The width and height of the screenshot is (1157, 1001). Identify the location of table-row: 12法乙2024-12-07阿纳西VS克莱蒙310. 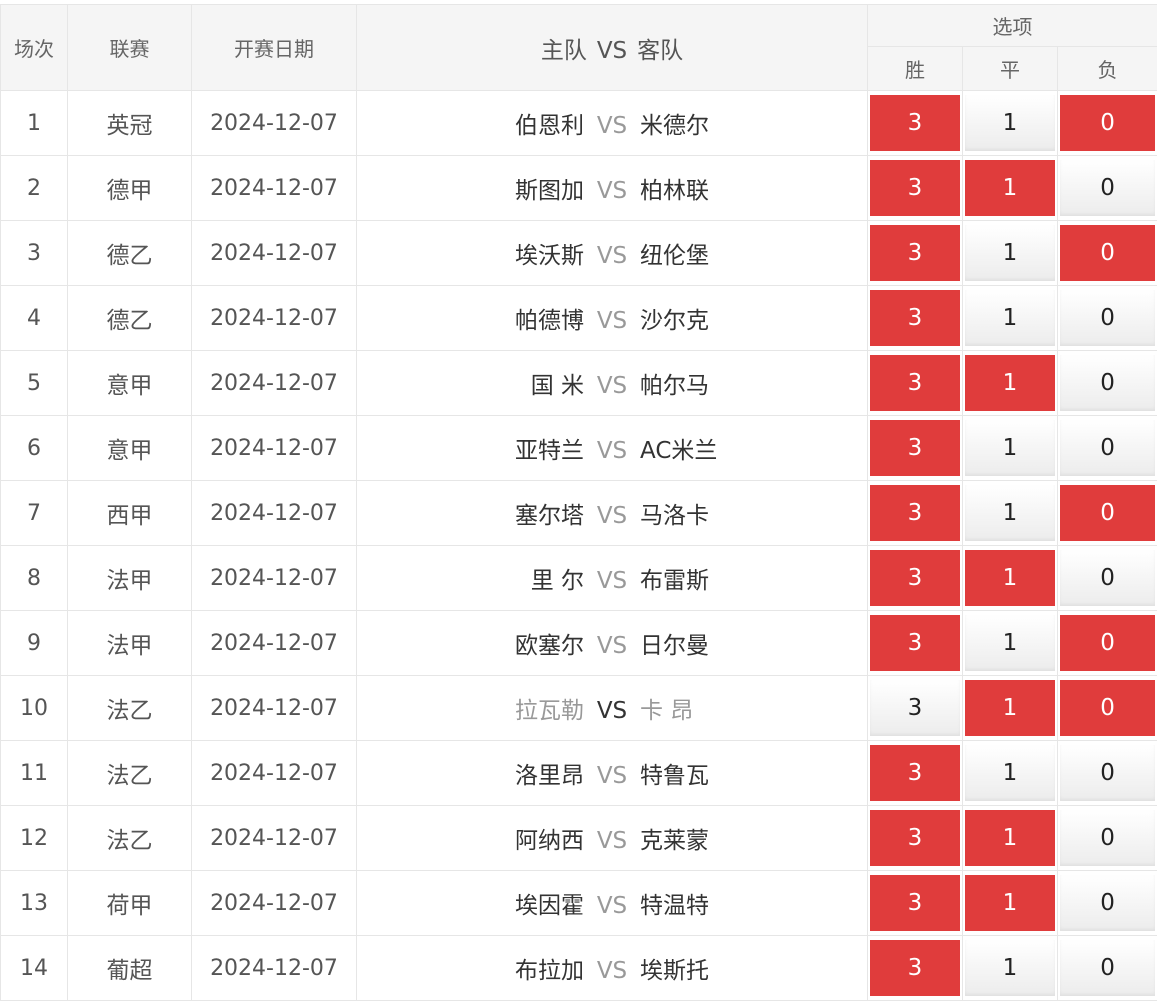
(579, 838).